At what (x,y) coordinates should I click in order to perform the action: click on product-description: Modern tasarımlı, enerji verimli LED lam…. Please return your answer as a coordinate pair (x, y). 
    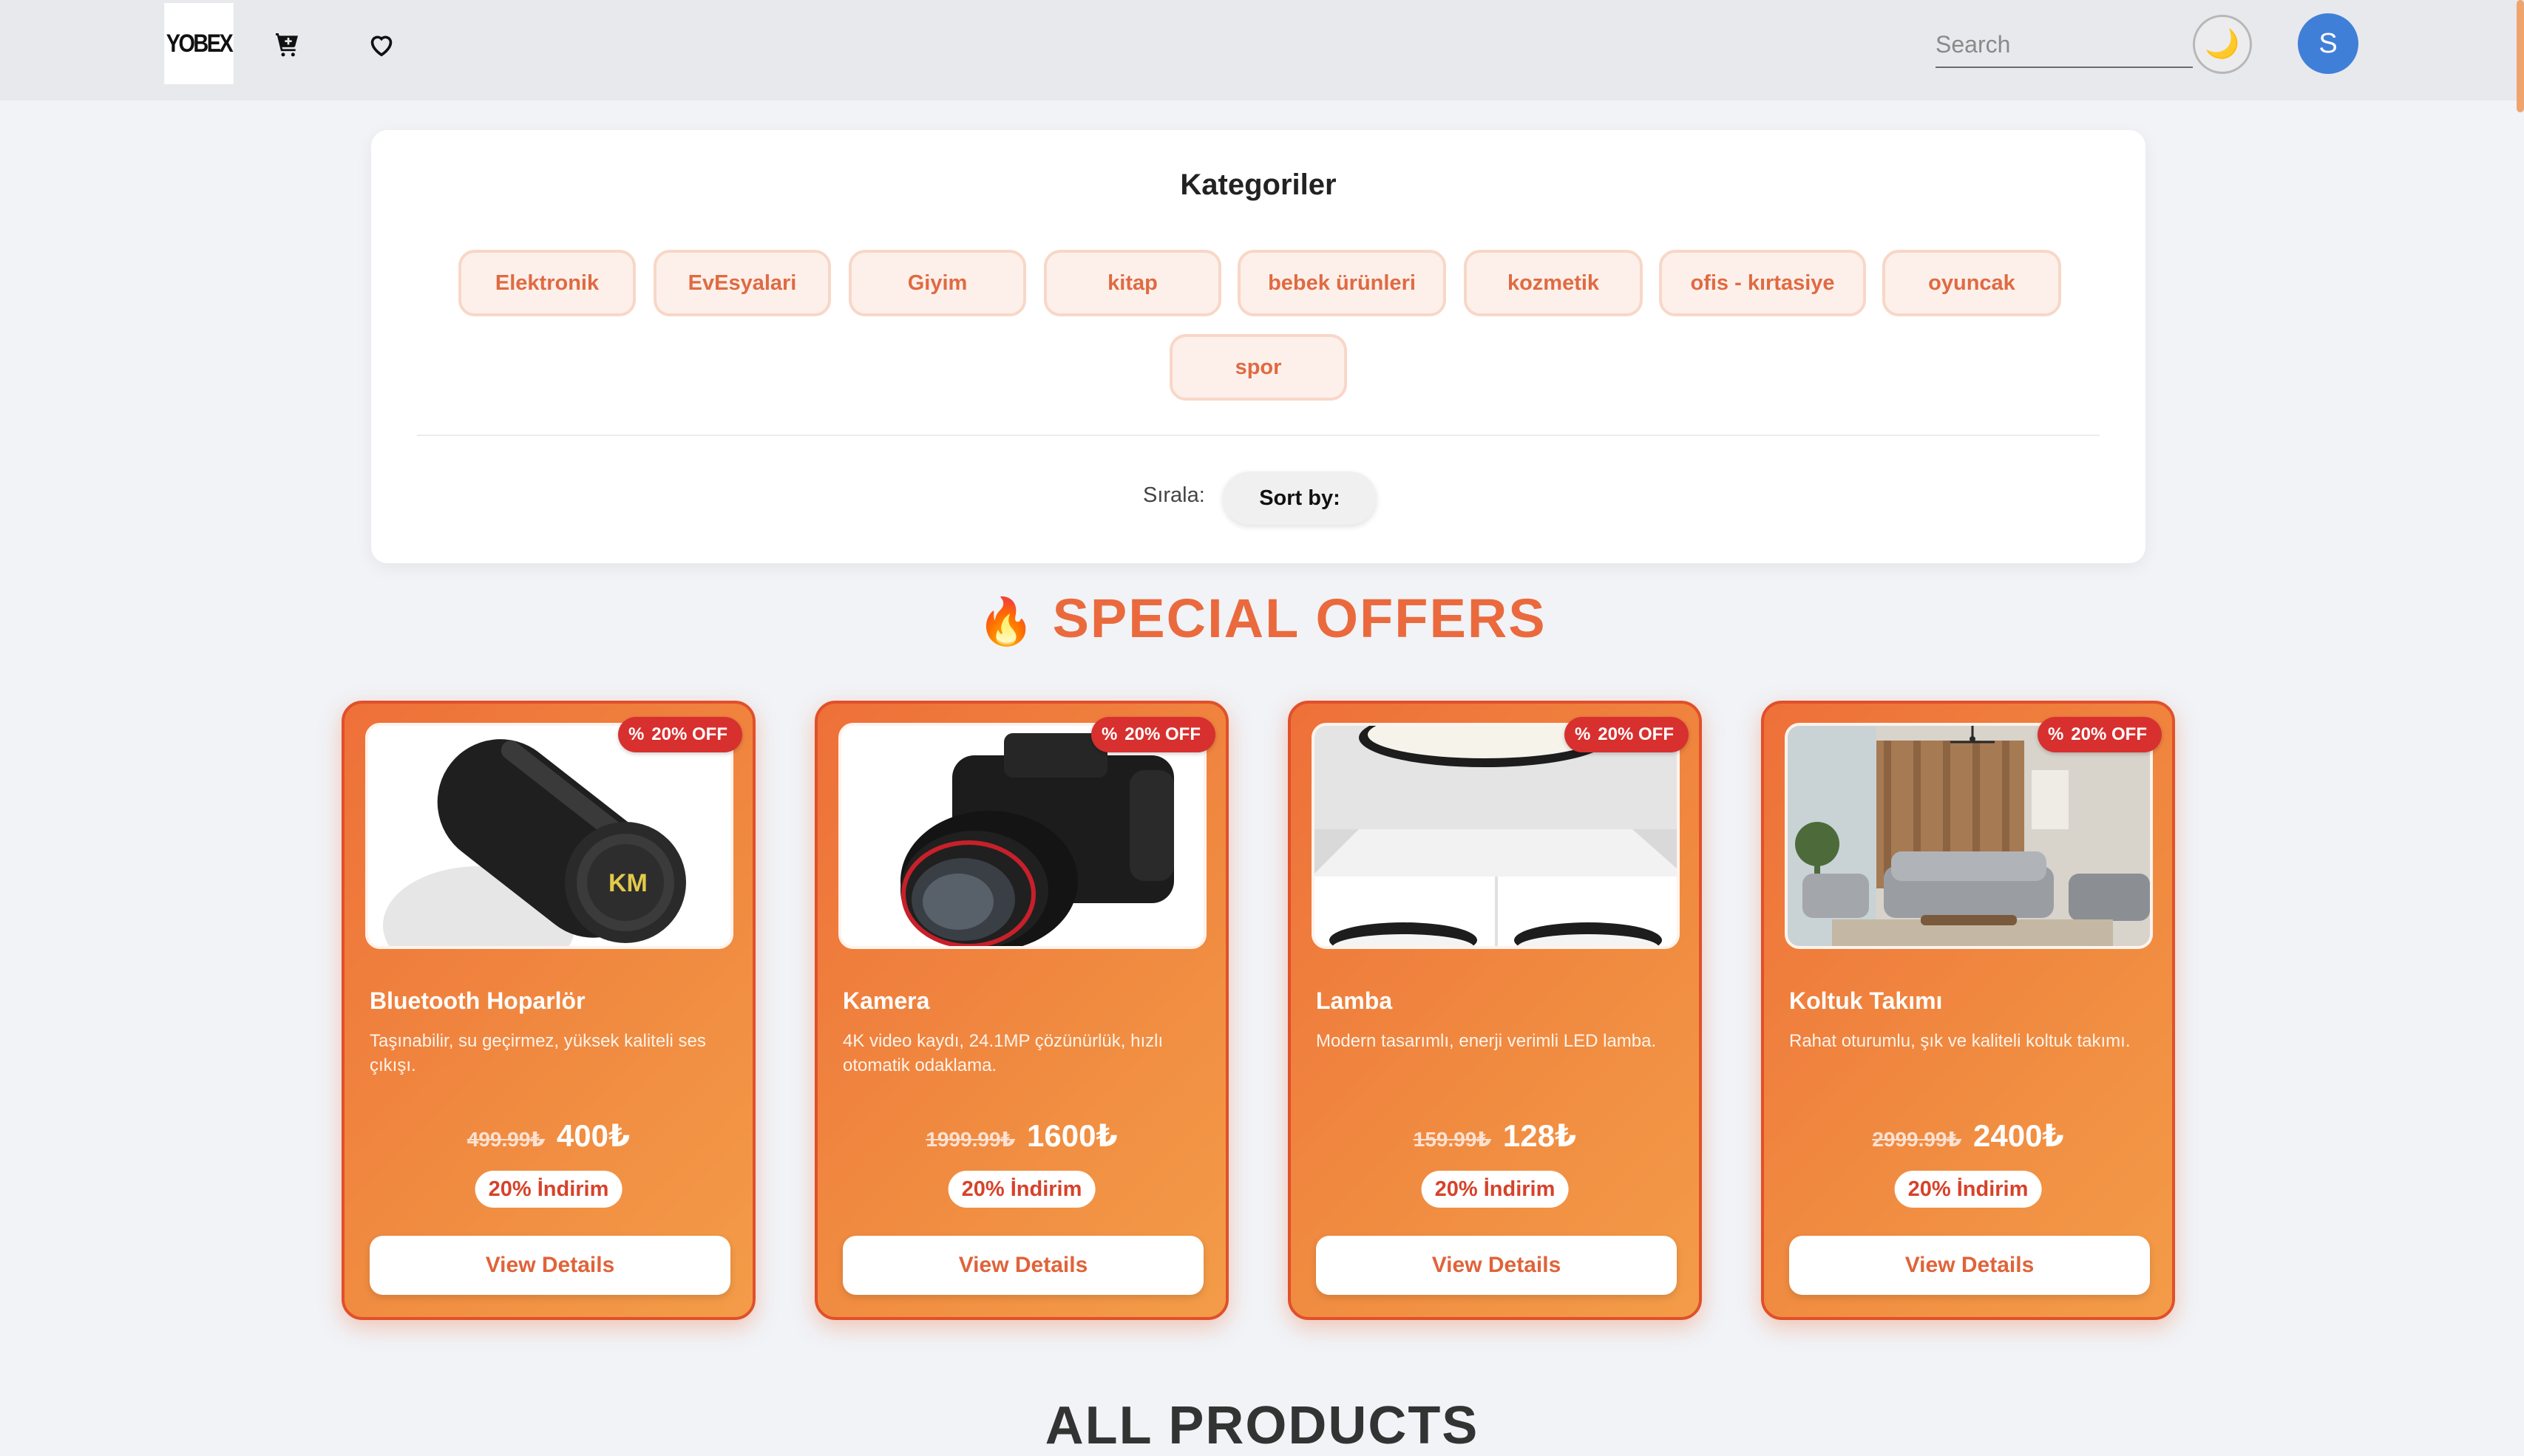
    Looking at the image, I should click on (1486, 1041).